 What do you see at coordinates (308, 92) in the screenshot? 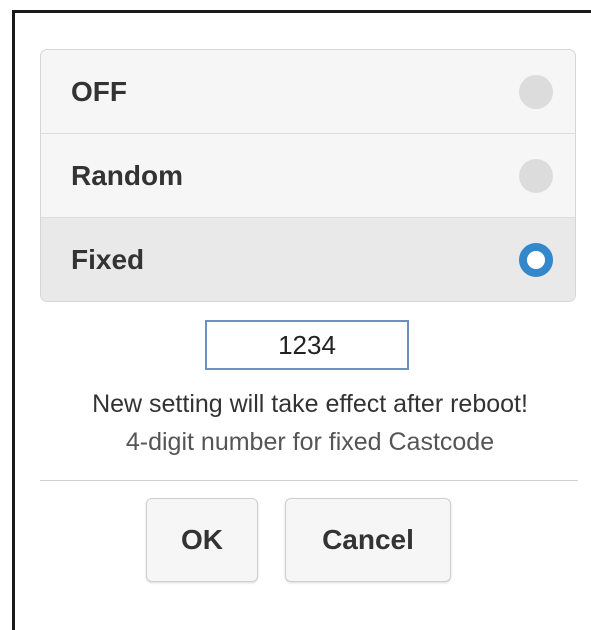
I see `radio-option-off: OFF` at bounding box center [308, 92].